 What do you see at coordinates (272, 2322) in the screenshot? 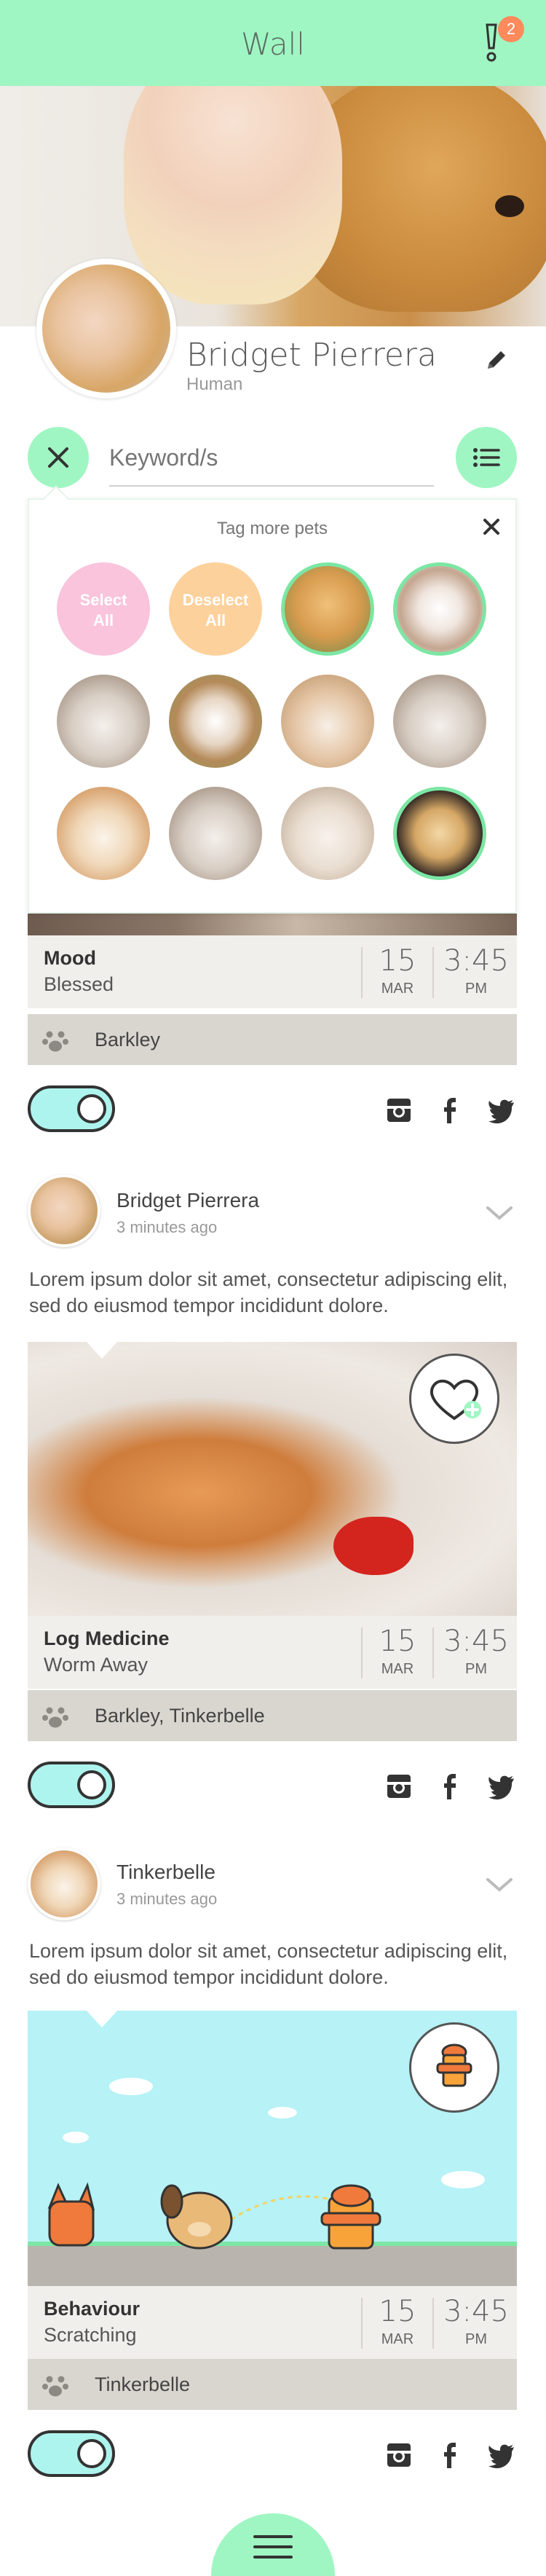
I see `post-info-bar: Behaviour Scratching 15 MAR 3:45 PM` at bounding box center [272, 2322].